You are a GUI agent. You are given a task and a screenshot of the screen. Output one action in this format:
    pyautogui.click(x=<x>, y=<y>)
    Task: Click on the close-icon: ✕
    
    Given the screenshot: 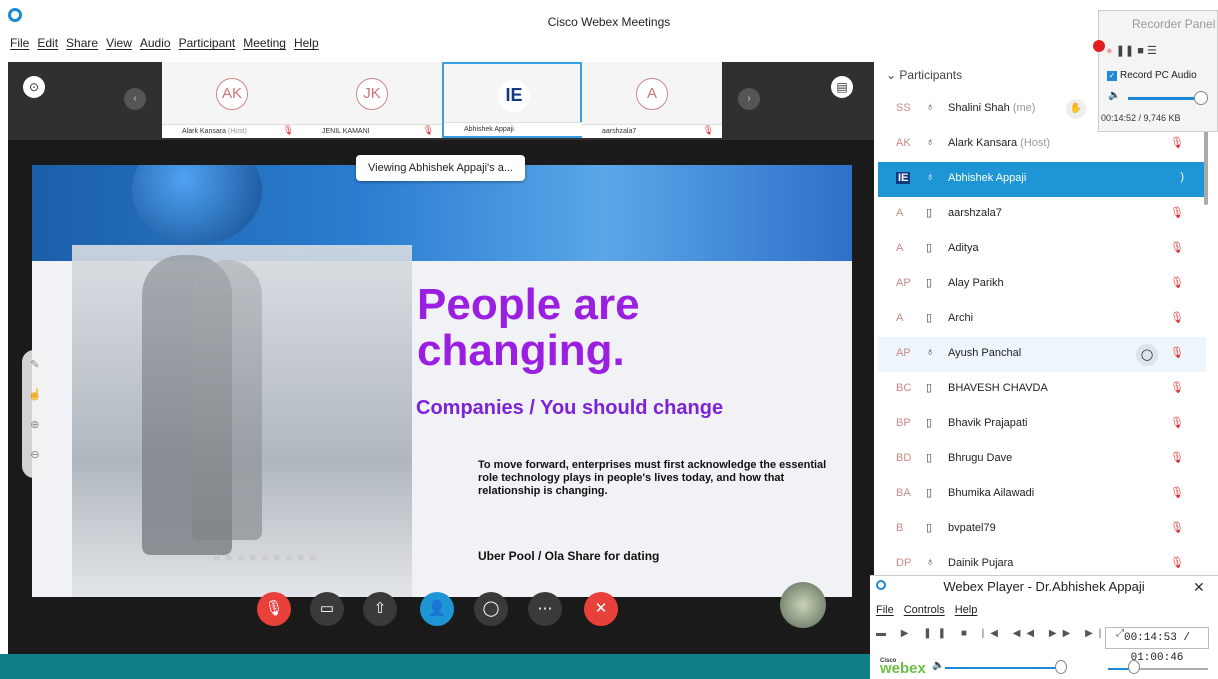 What is the action you would take?
    pyautogui.click(x=1199, y=587)
    